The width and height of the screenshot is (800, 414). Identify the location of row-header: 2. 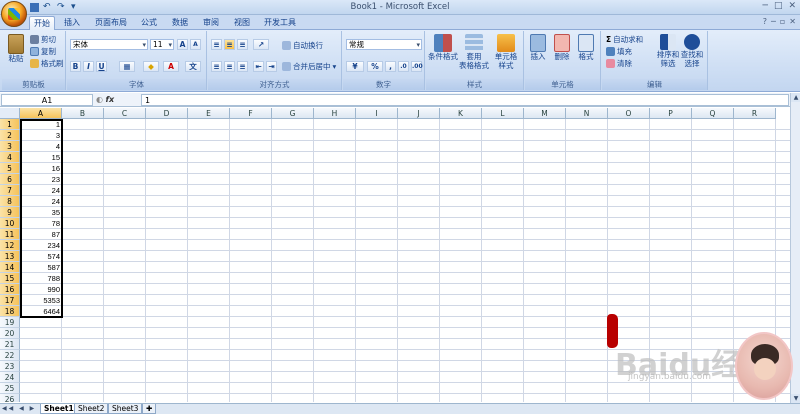
(10, 135).